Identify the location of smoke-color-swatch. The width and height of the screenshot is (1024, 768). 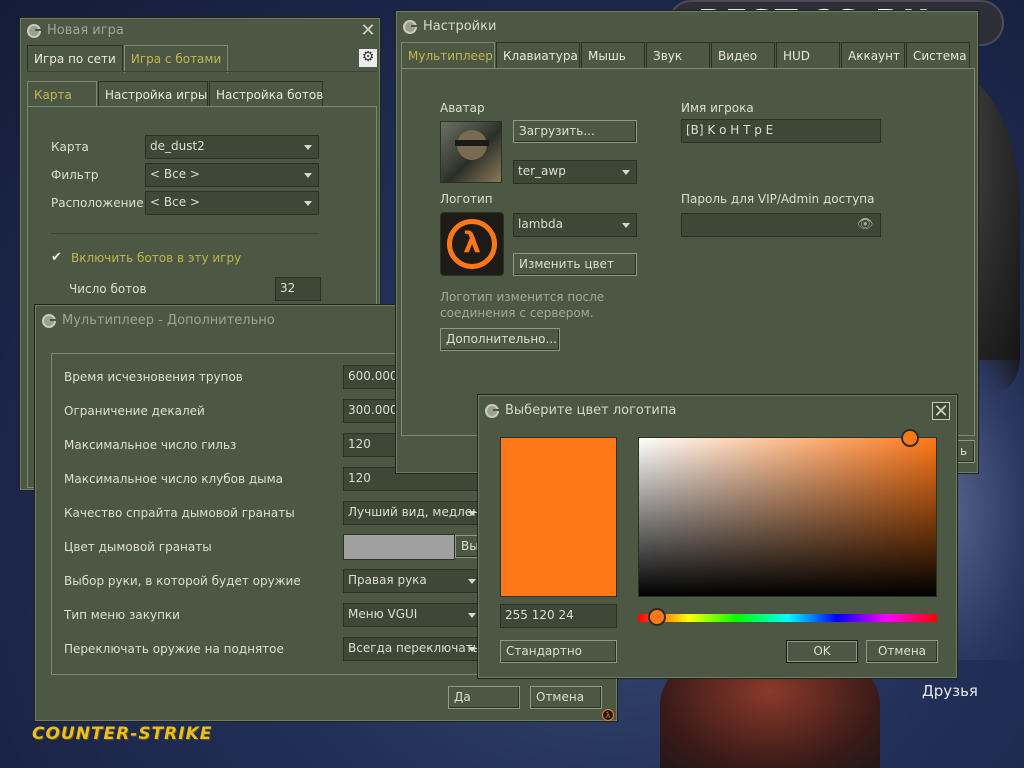
(399, 547).